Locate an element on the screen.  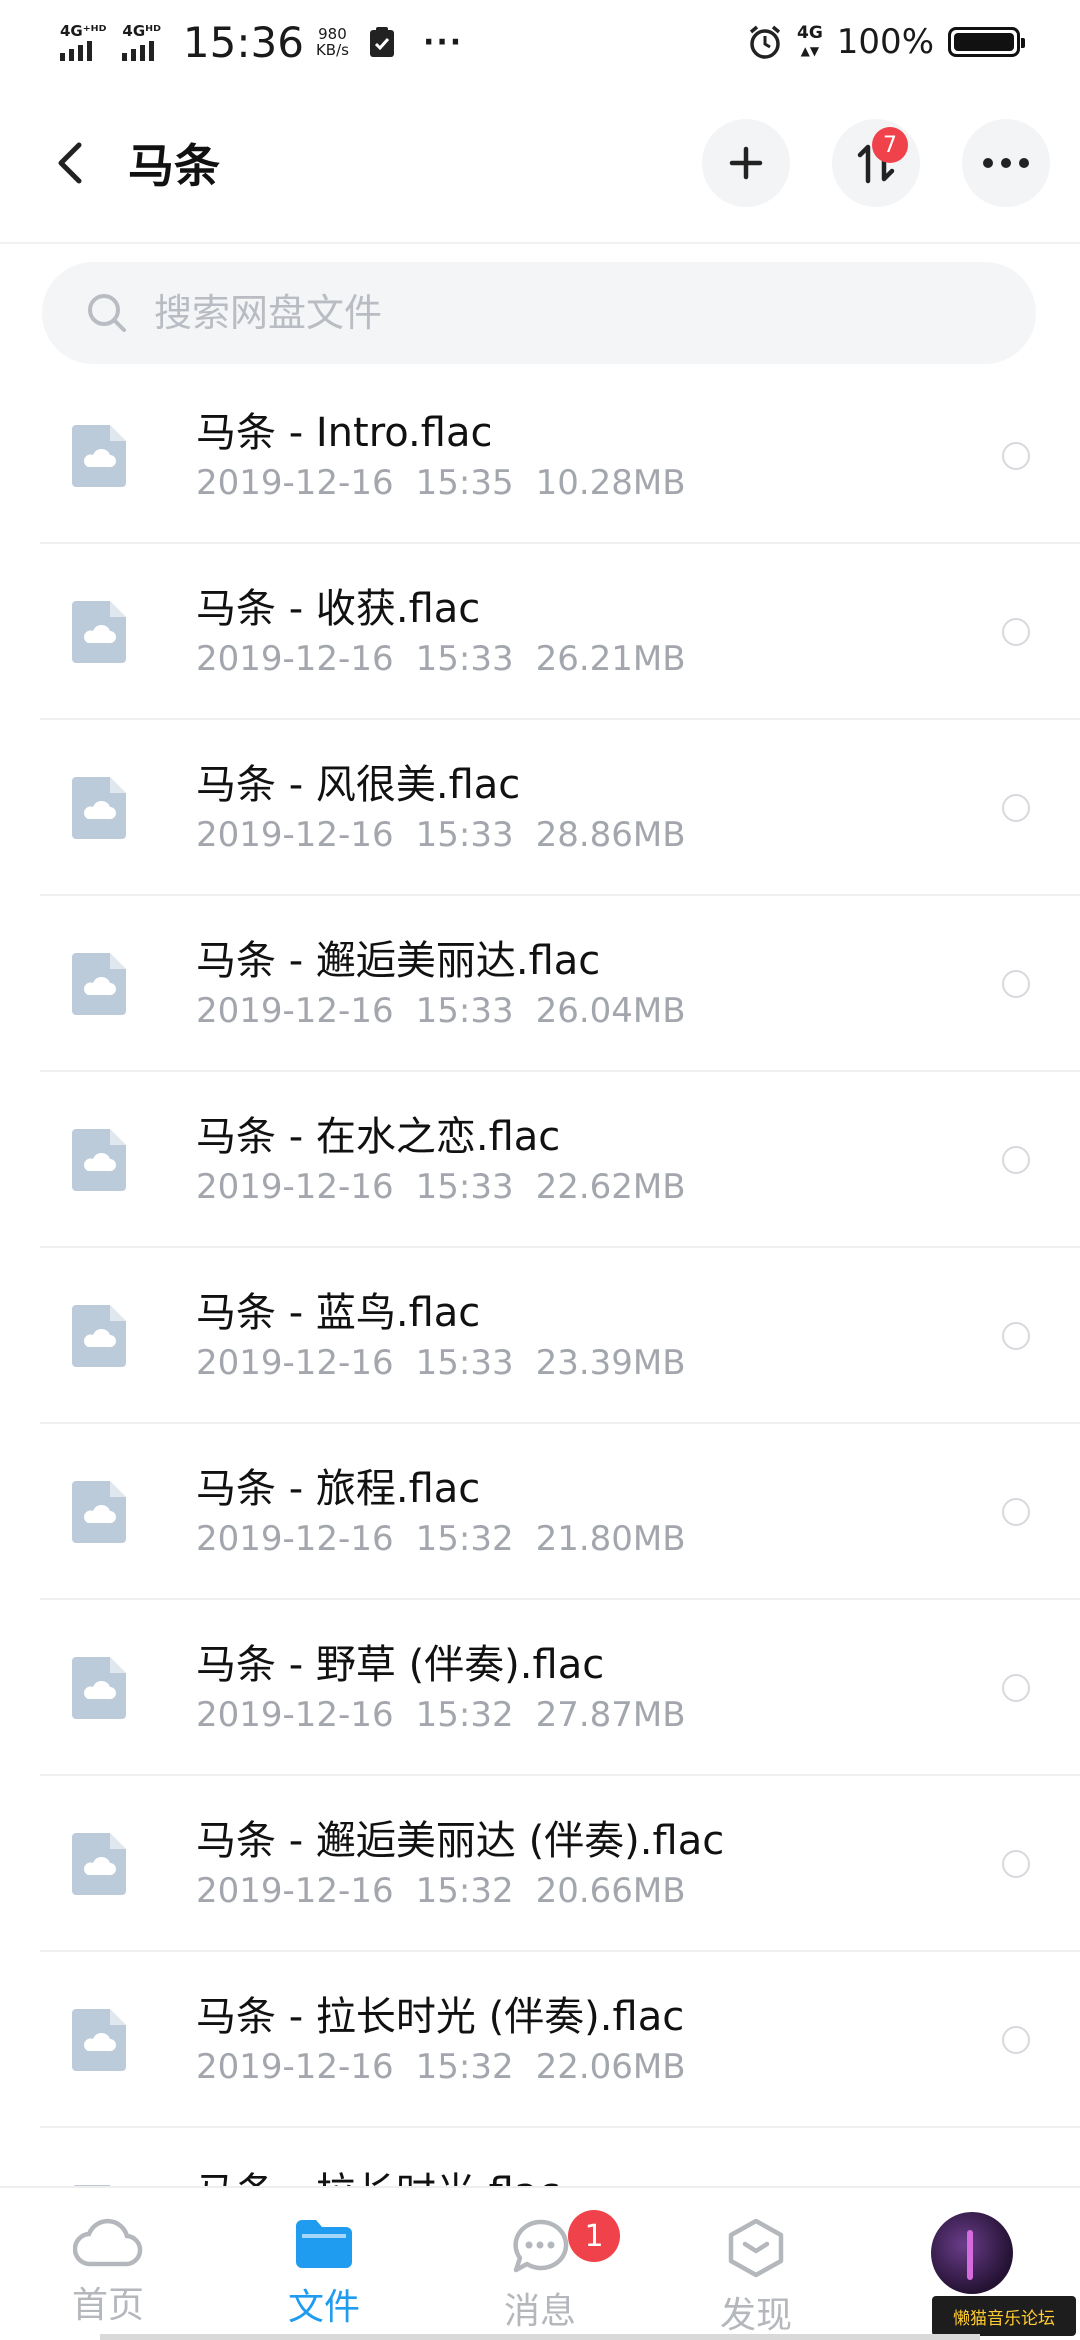
sim1-label: 4G⁺ᴴᴰ is located at coordinates (83, 31).